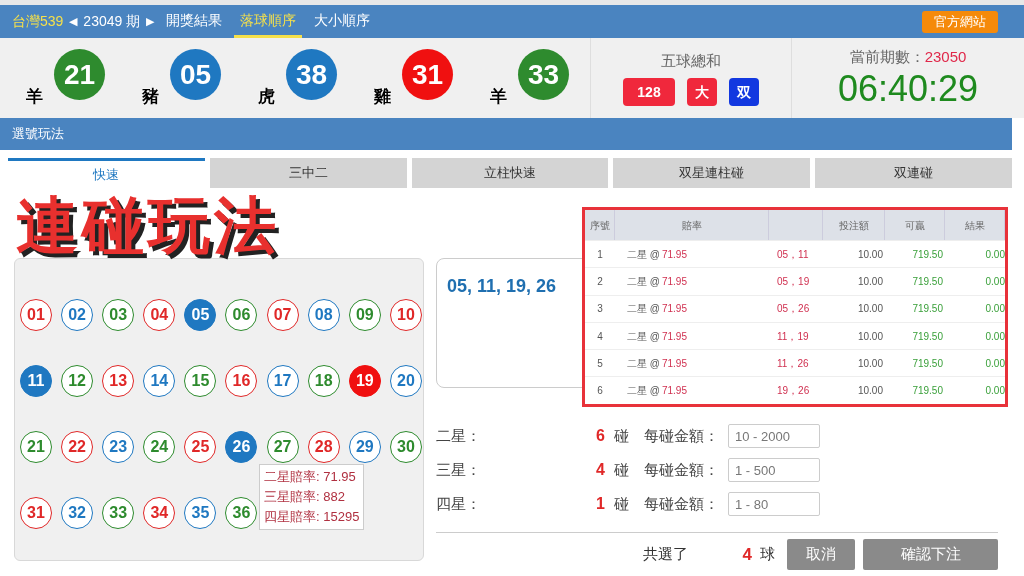 The height and width of the screenshot is (576, 1024). I want to click on play-tab: 双連碰, so click(913, 173).